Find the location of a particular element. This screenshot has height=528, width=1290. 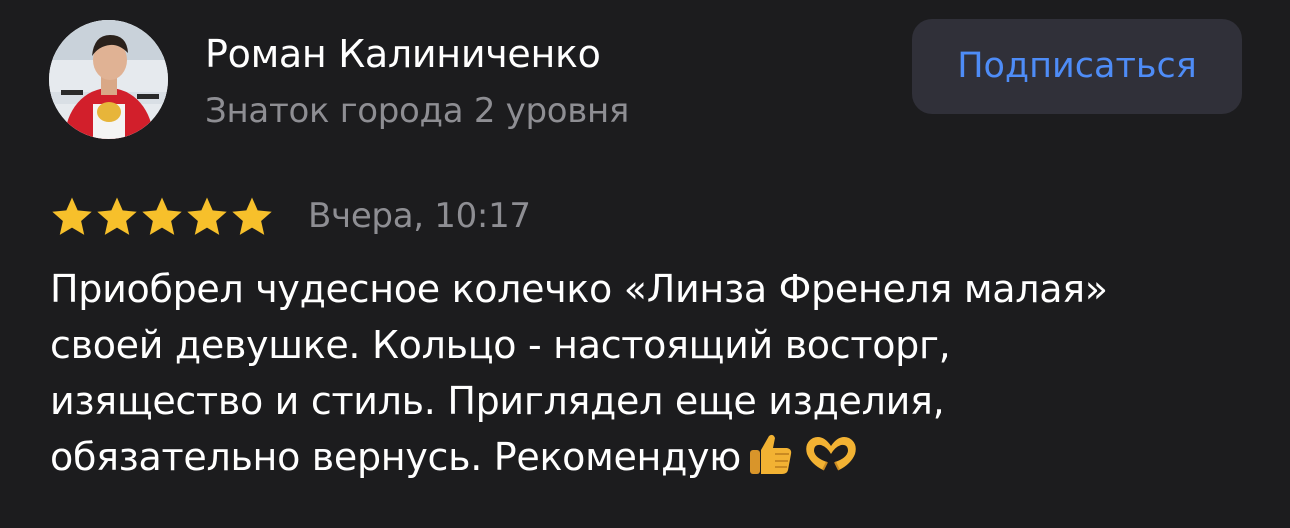

user-level: Знаток города 2 уровня is located at coordinates (417, 111).